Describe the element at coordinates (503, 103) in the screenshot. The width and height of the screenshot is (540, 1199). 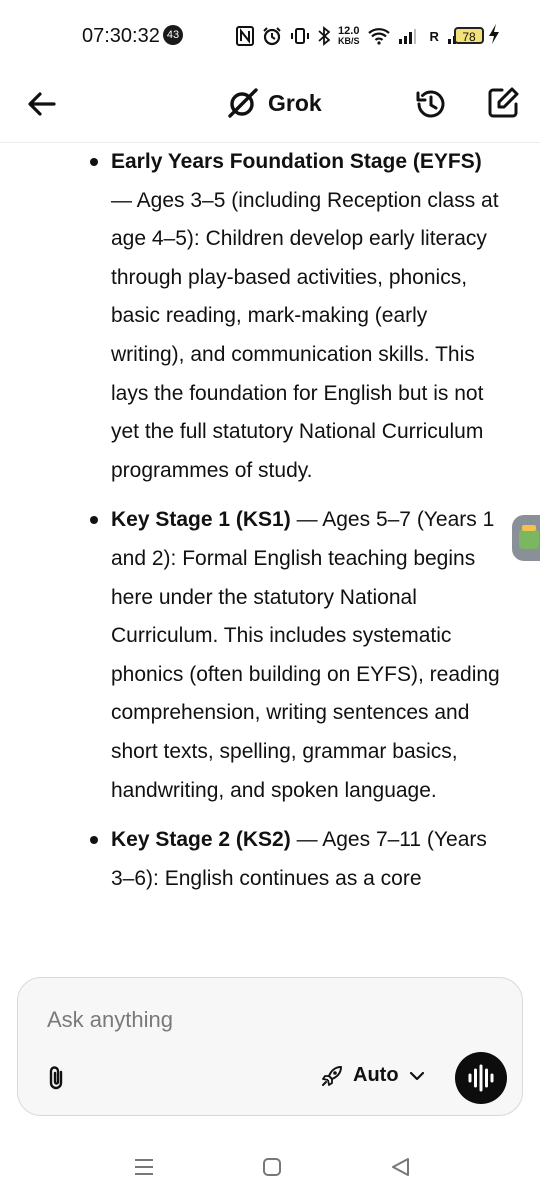
I see `new-chat-icon` at that location.